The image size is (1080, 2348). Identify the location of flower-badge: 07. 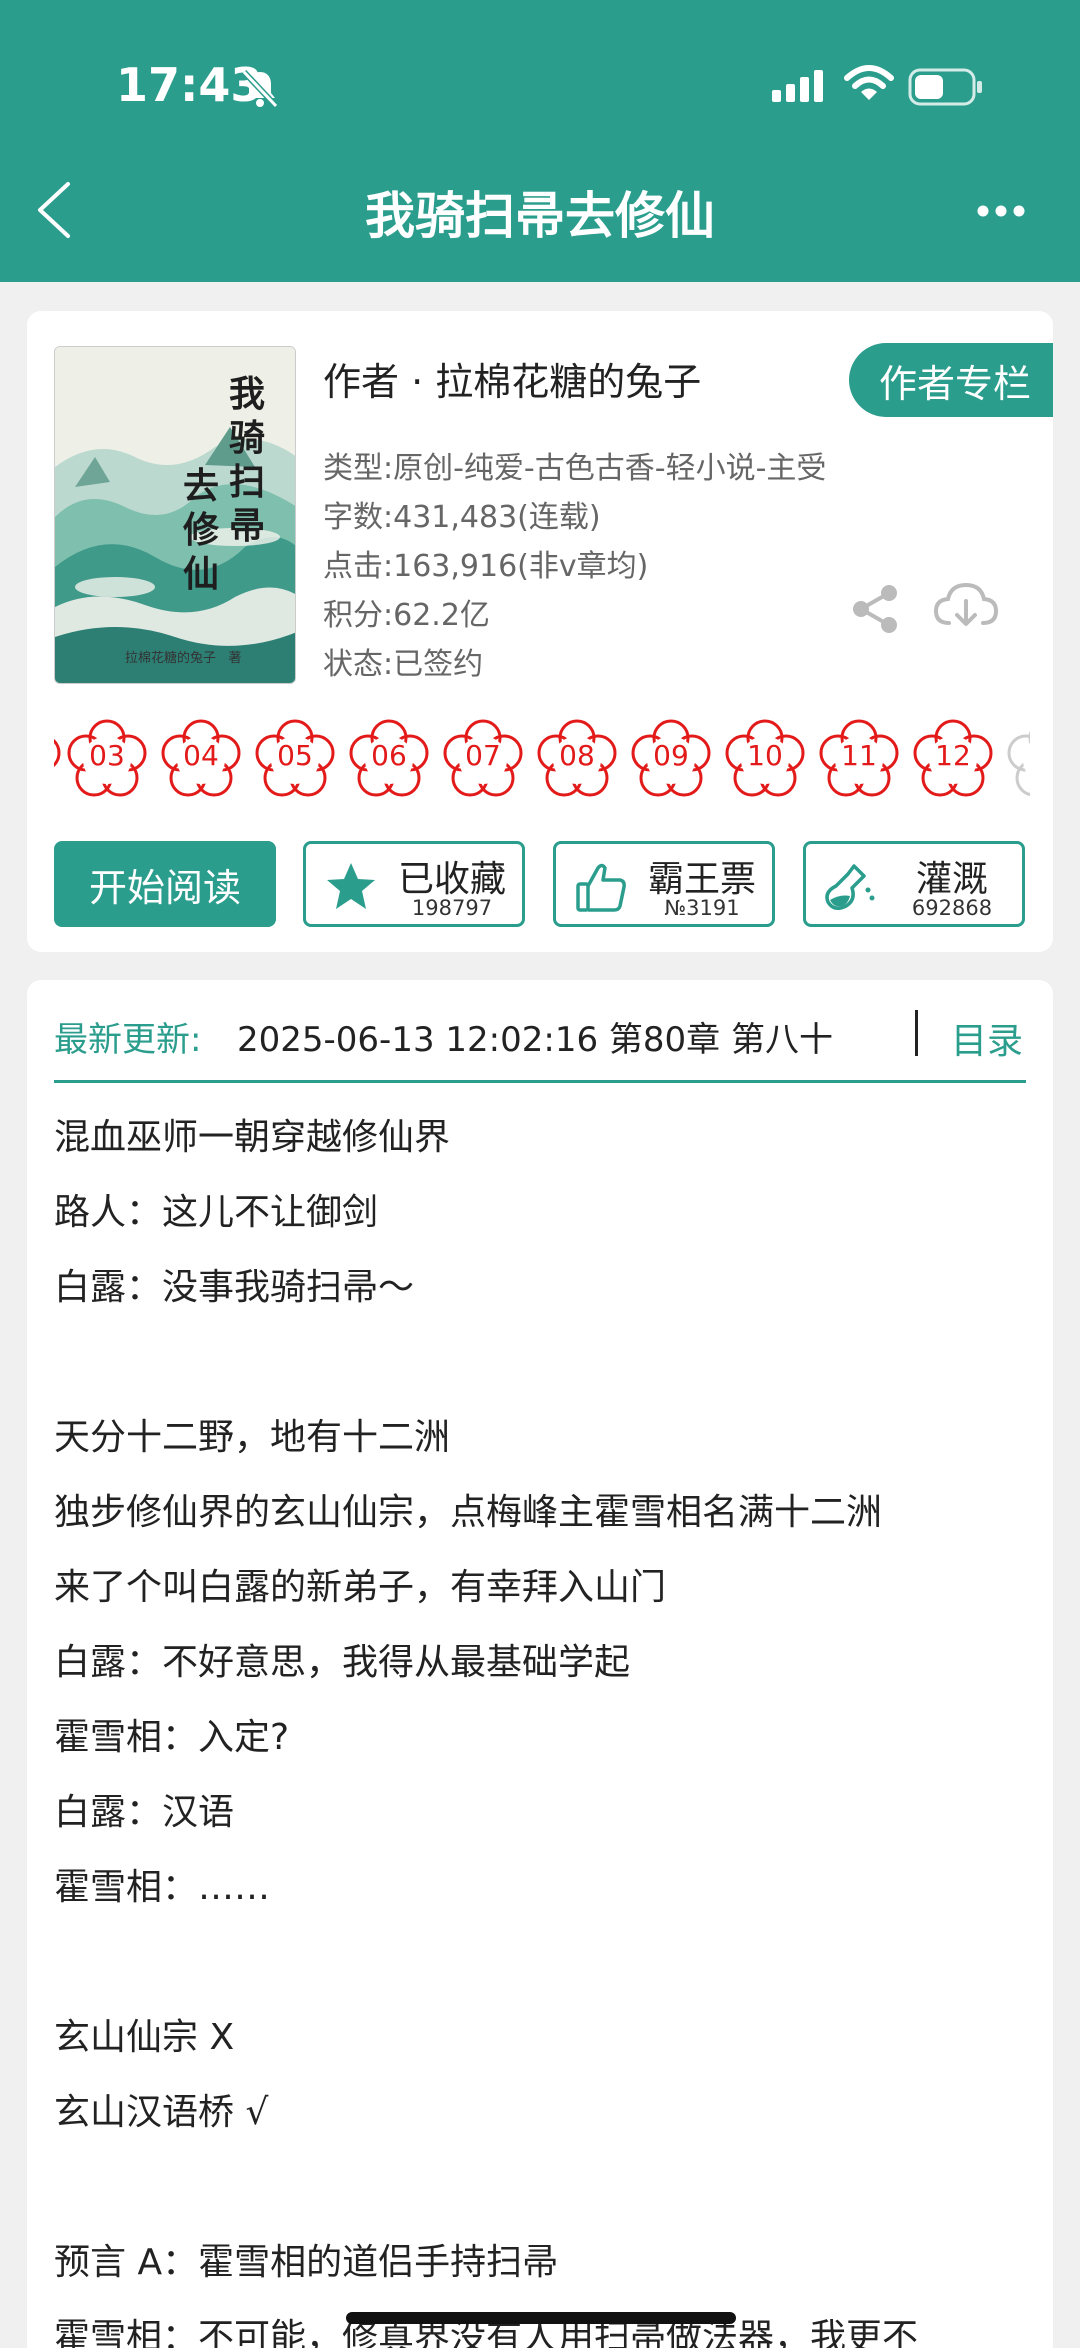
(483, 758).